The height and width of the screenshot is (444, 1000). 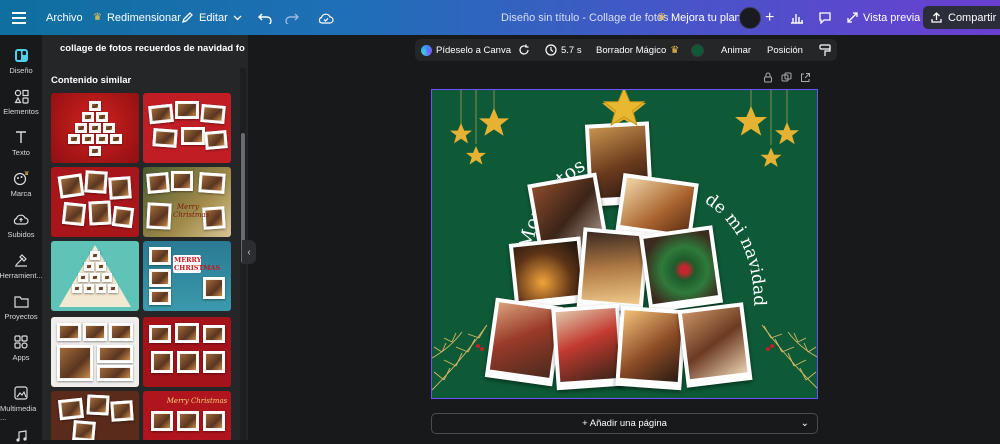 What do you see at coordinates (768, 77) in the screenshot?
I see `lock-icon` at bounding box center [768, 77].